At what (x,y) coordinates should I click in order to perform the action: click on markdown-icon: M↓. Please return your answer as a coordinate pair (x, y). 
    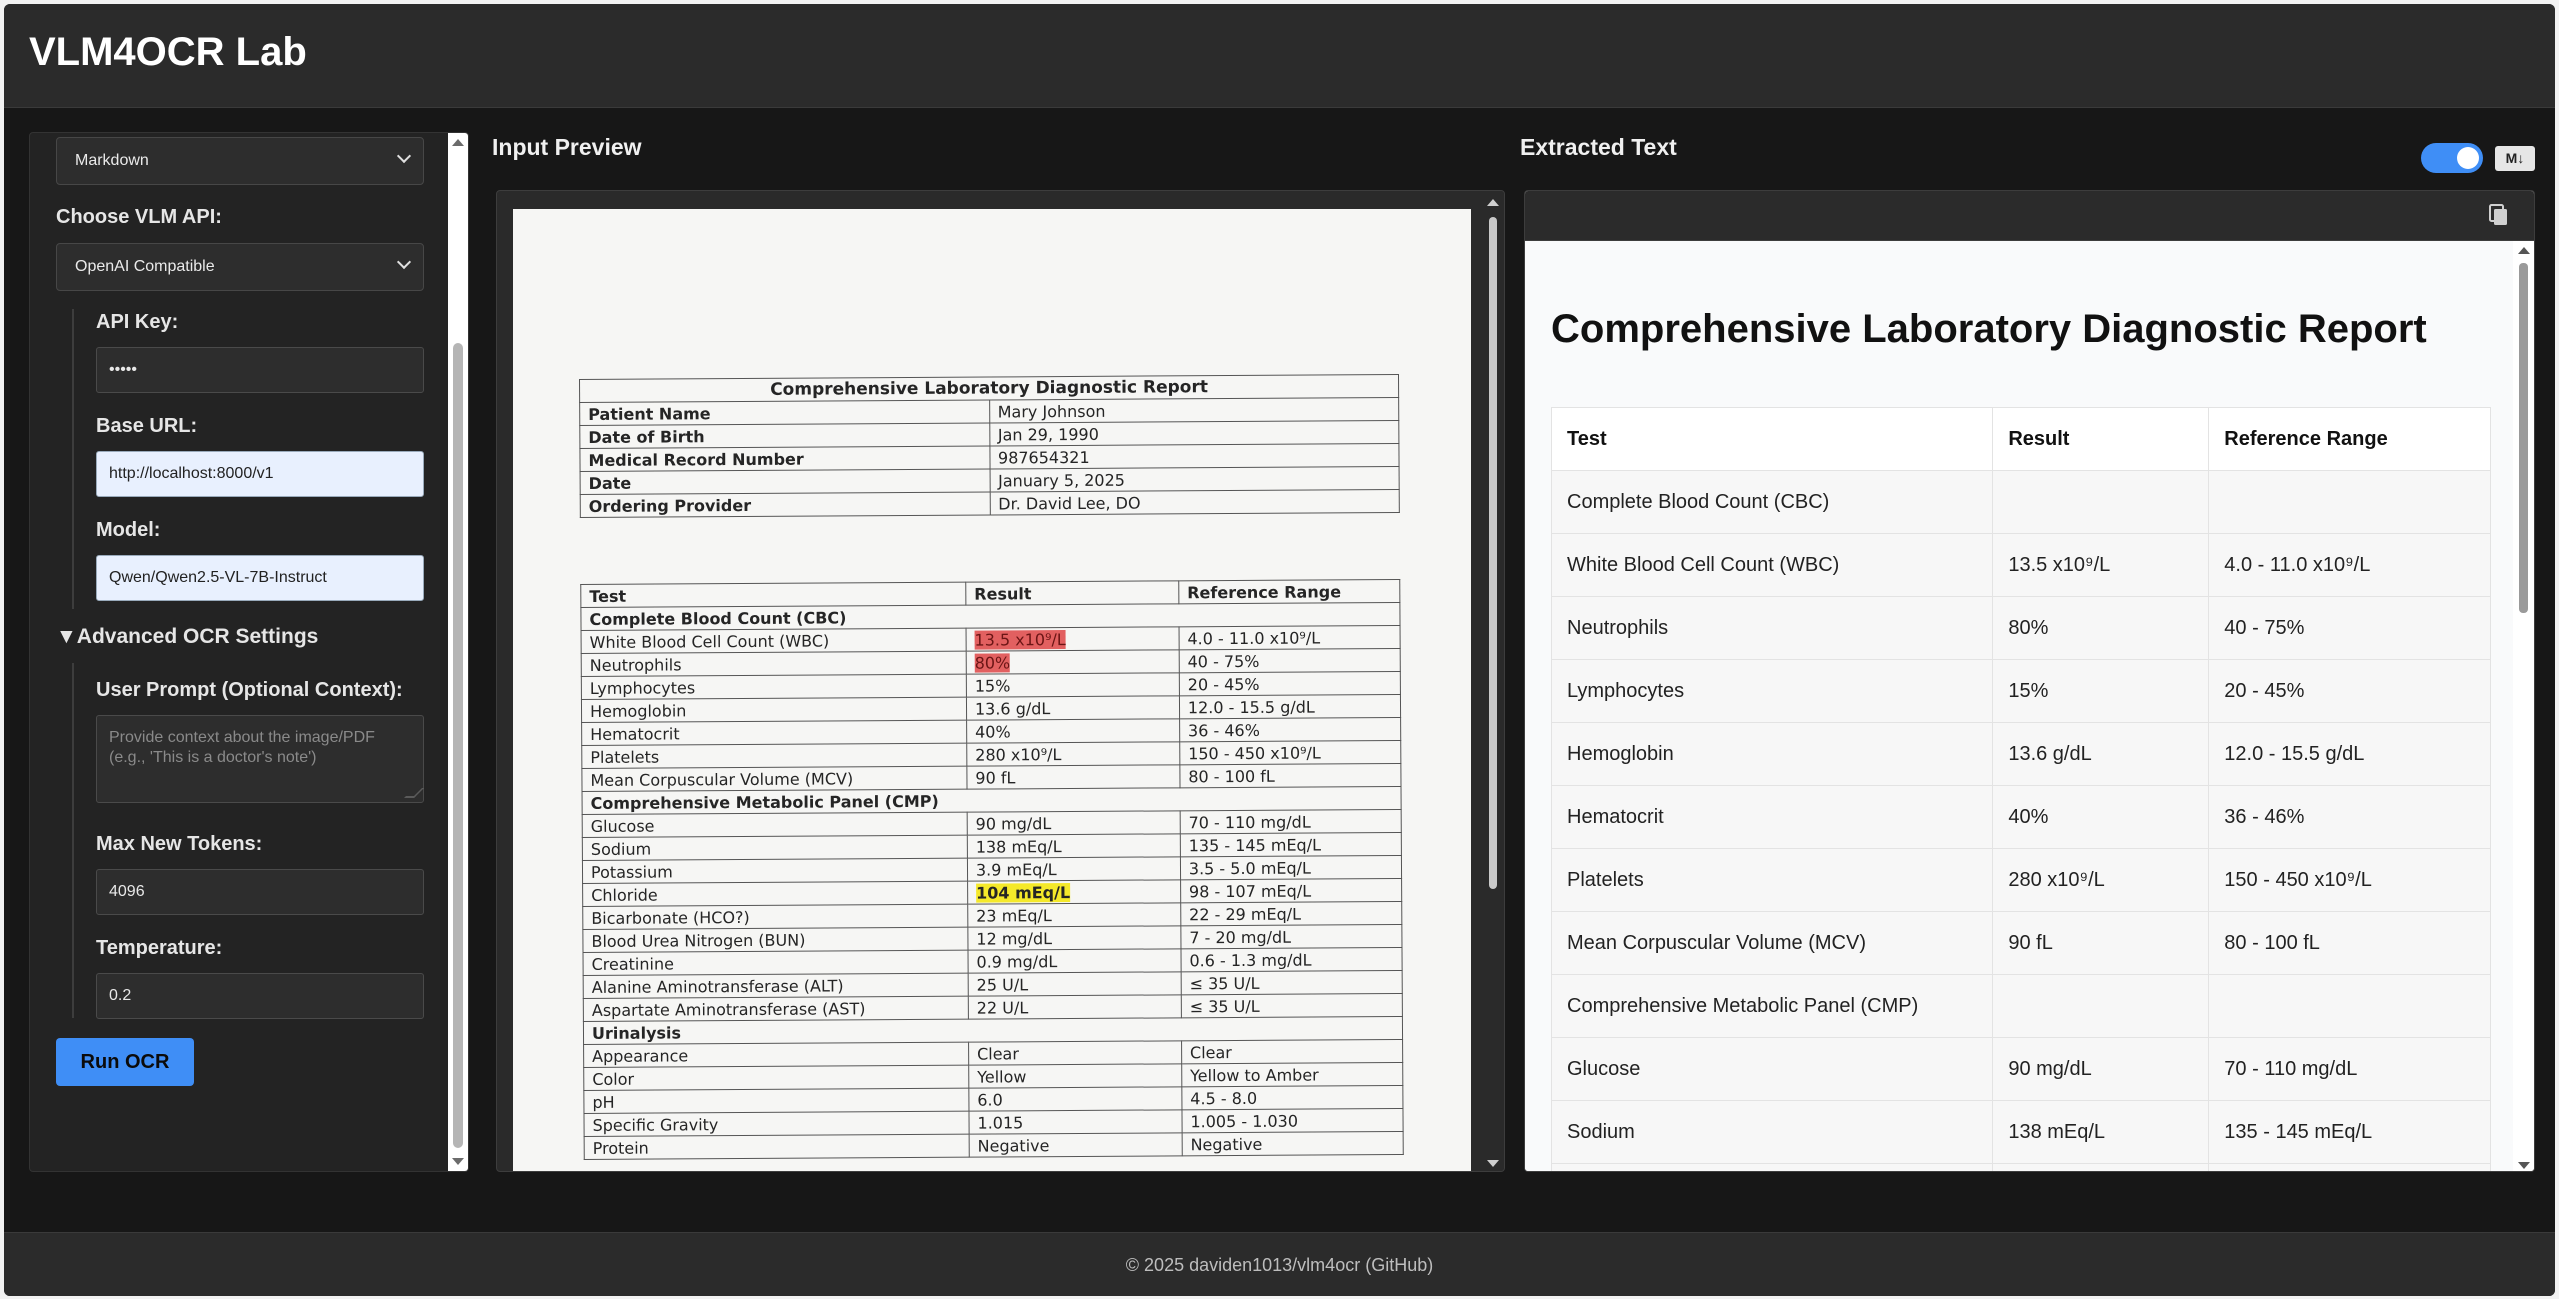
    Looking at the image, I should click on (2515, 158).